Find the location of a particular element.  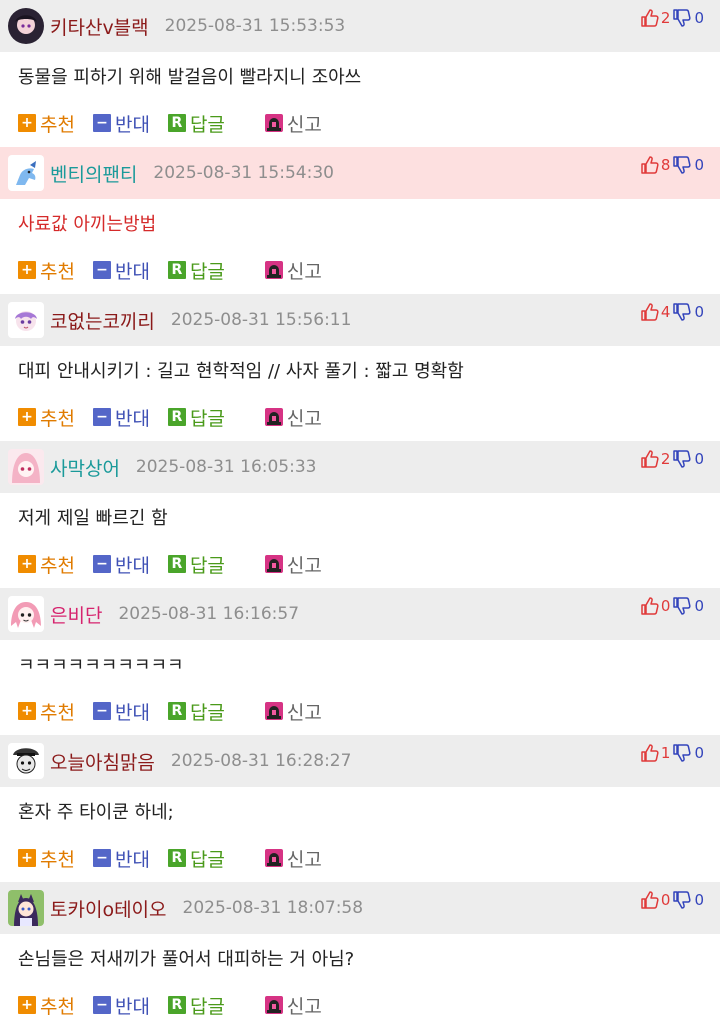

upvote-count: 0 is located at coordinates (665, 606).